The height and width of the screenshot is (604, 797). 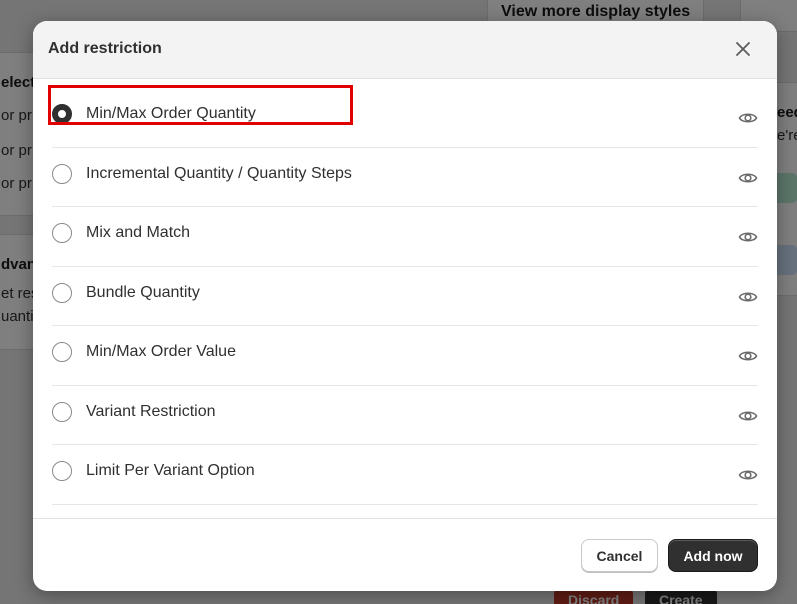 What do you see at coordinates (138, 232) in the screenshot?
I see `option-label: Mix and Match` at bounding box center [138, 232].